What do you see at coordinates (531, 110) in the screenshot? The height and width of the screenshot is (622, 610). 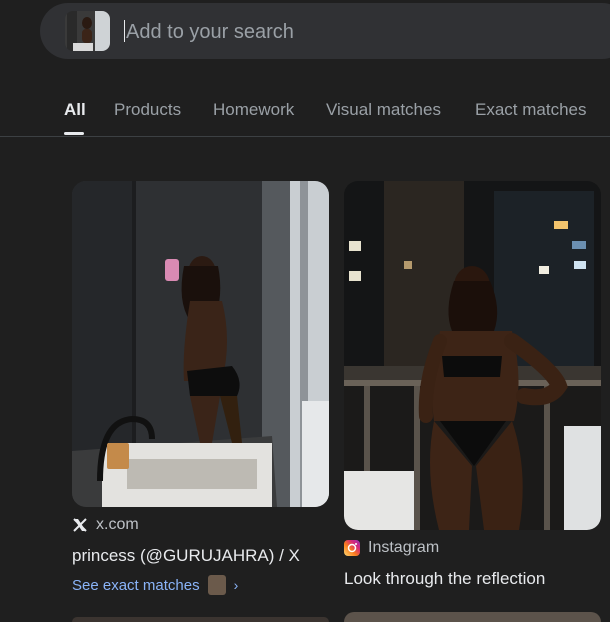 I see `tab-exact-matches: Exact matches` at bounding box center [531, 110].